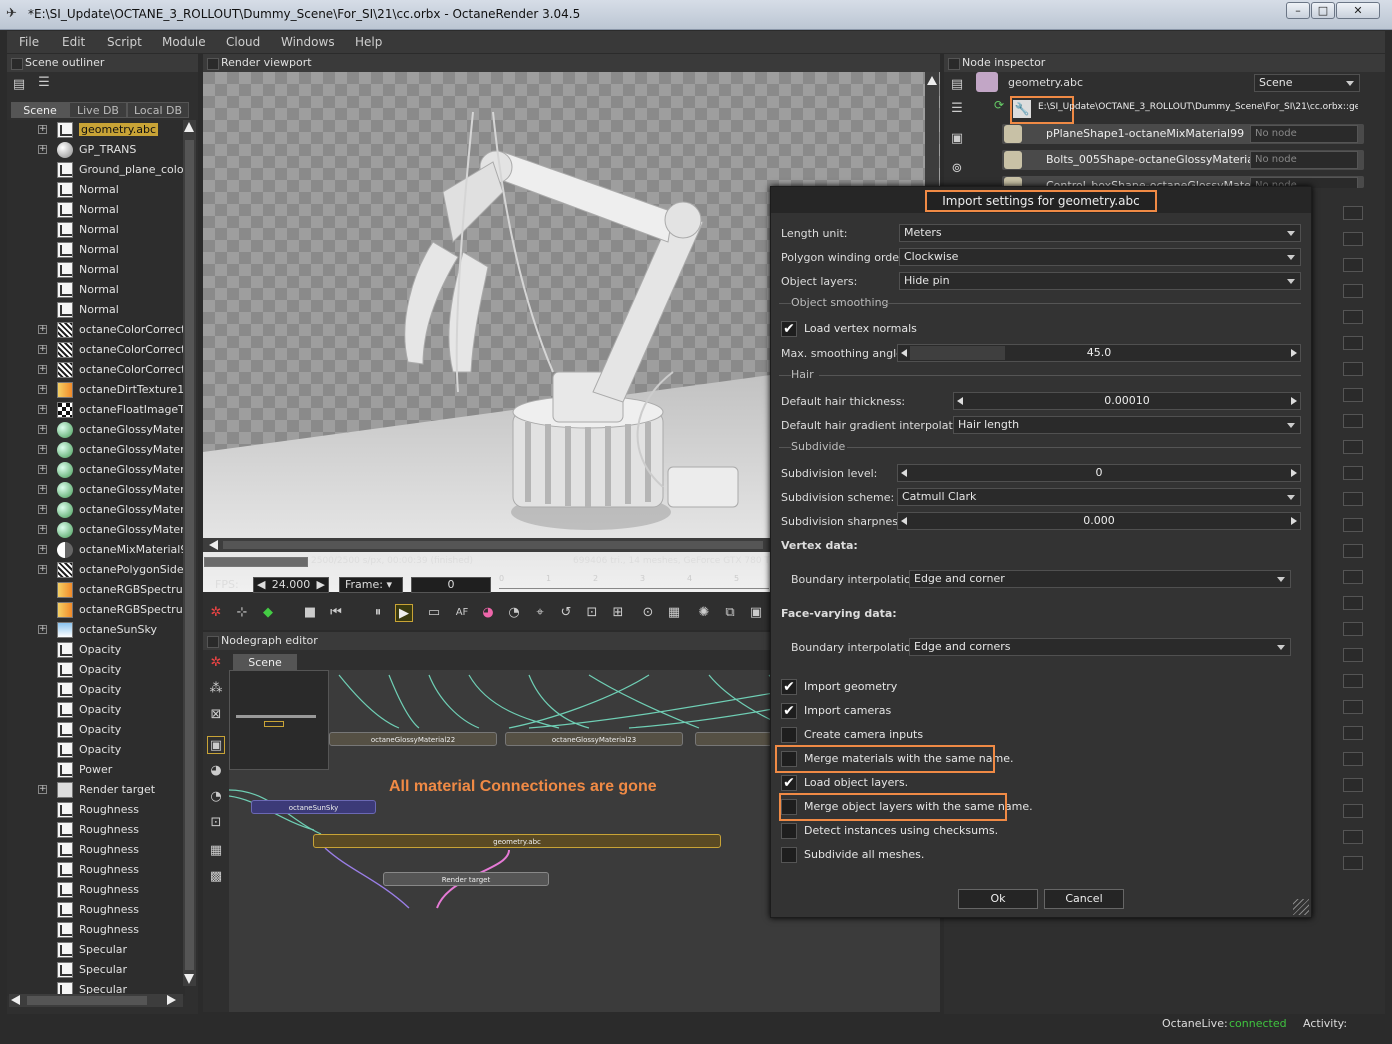 The width and height of the screenshot is (1392, 1044). What do you see at coordinates (310, 613) in the screenshot?
I see `stop-render-icon: ■` at bounding box center [310, 613].